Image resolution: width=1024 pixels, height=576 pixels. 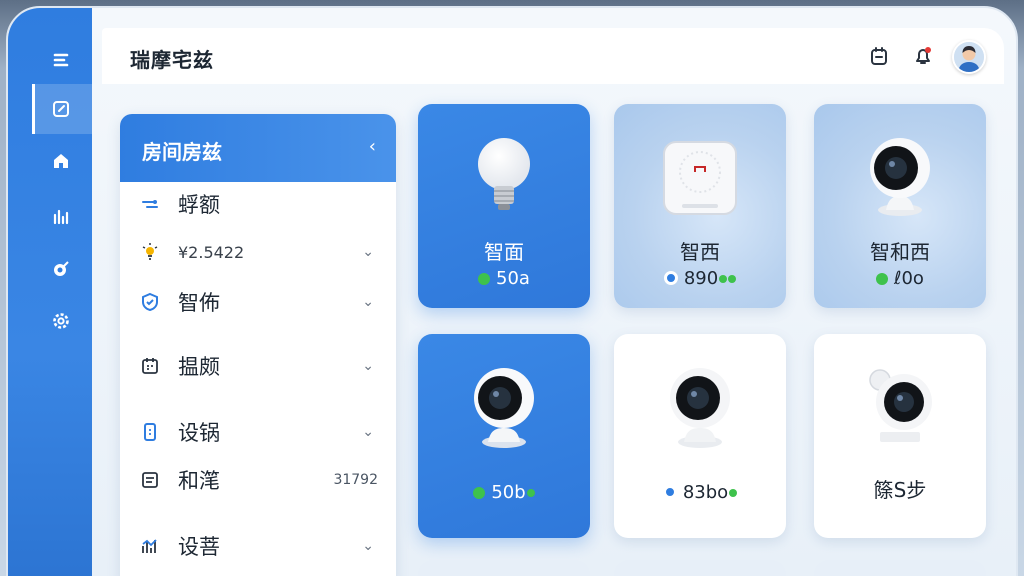 What do you see at coordinates (258, 546) in the screenshot?
I see `menu-item-7: 设菩 ⌄` at bounding box center [258, 546].